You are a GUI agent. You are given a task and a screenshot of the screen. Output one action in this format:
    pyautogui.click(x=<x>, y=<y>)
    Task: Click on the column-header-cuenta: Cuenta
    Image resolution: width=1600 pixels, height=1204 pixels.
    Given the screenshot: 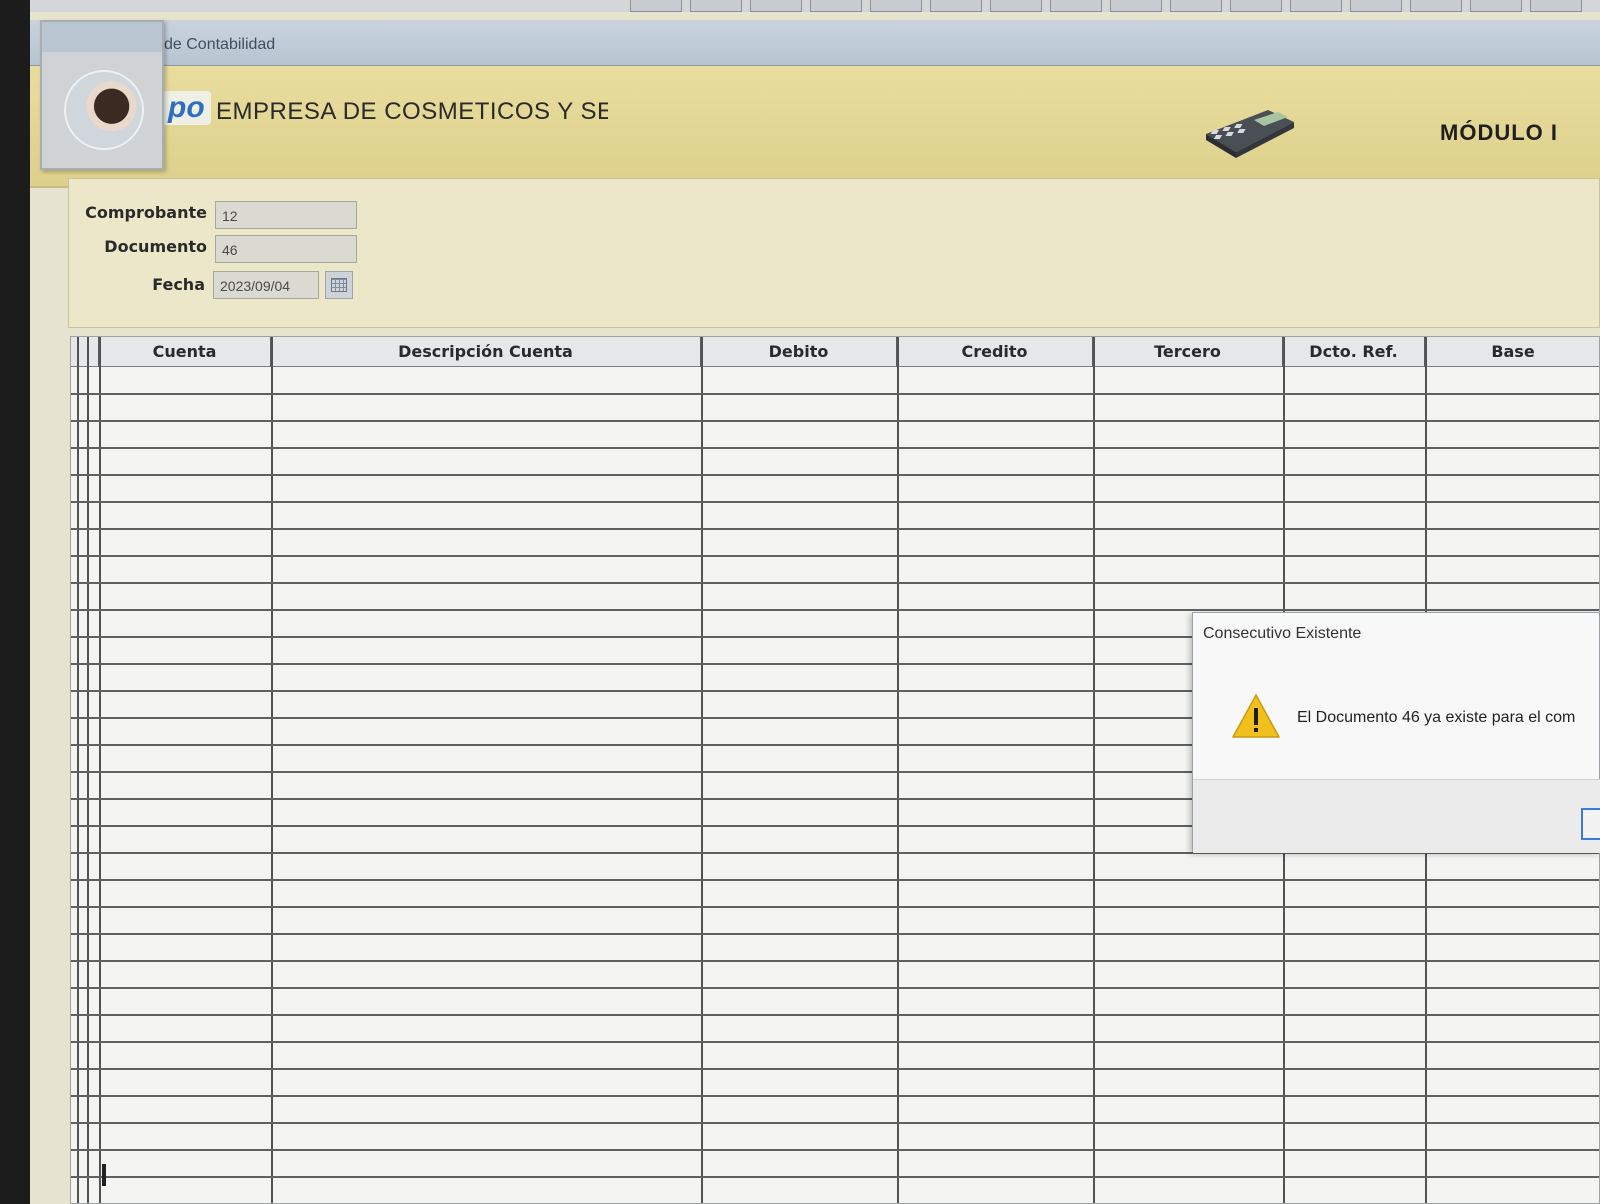 What is the action you would take?
    pyautogui.click(x=185, y=352)
    